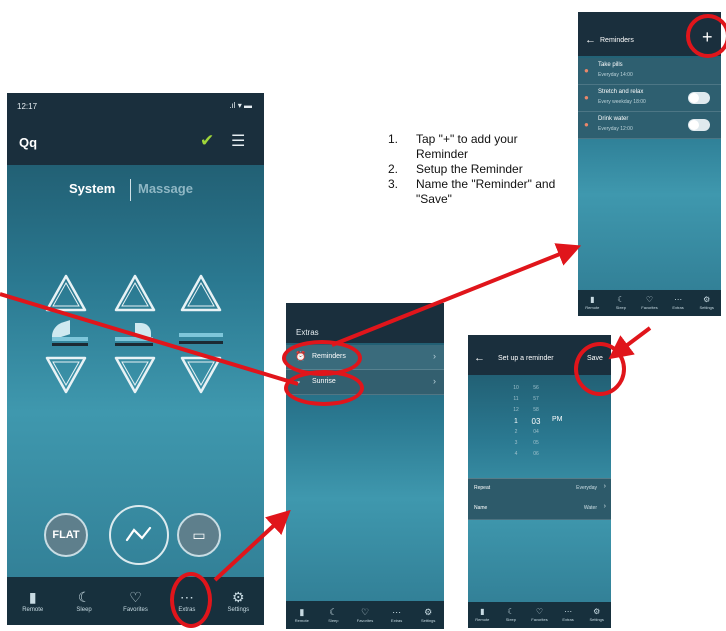  Describe the element at coordinates (706, 36) in the screenshot. I see `highlight-add-button` at that location.